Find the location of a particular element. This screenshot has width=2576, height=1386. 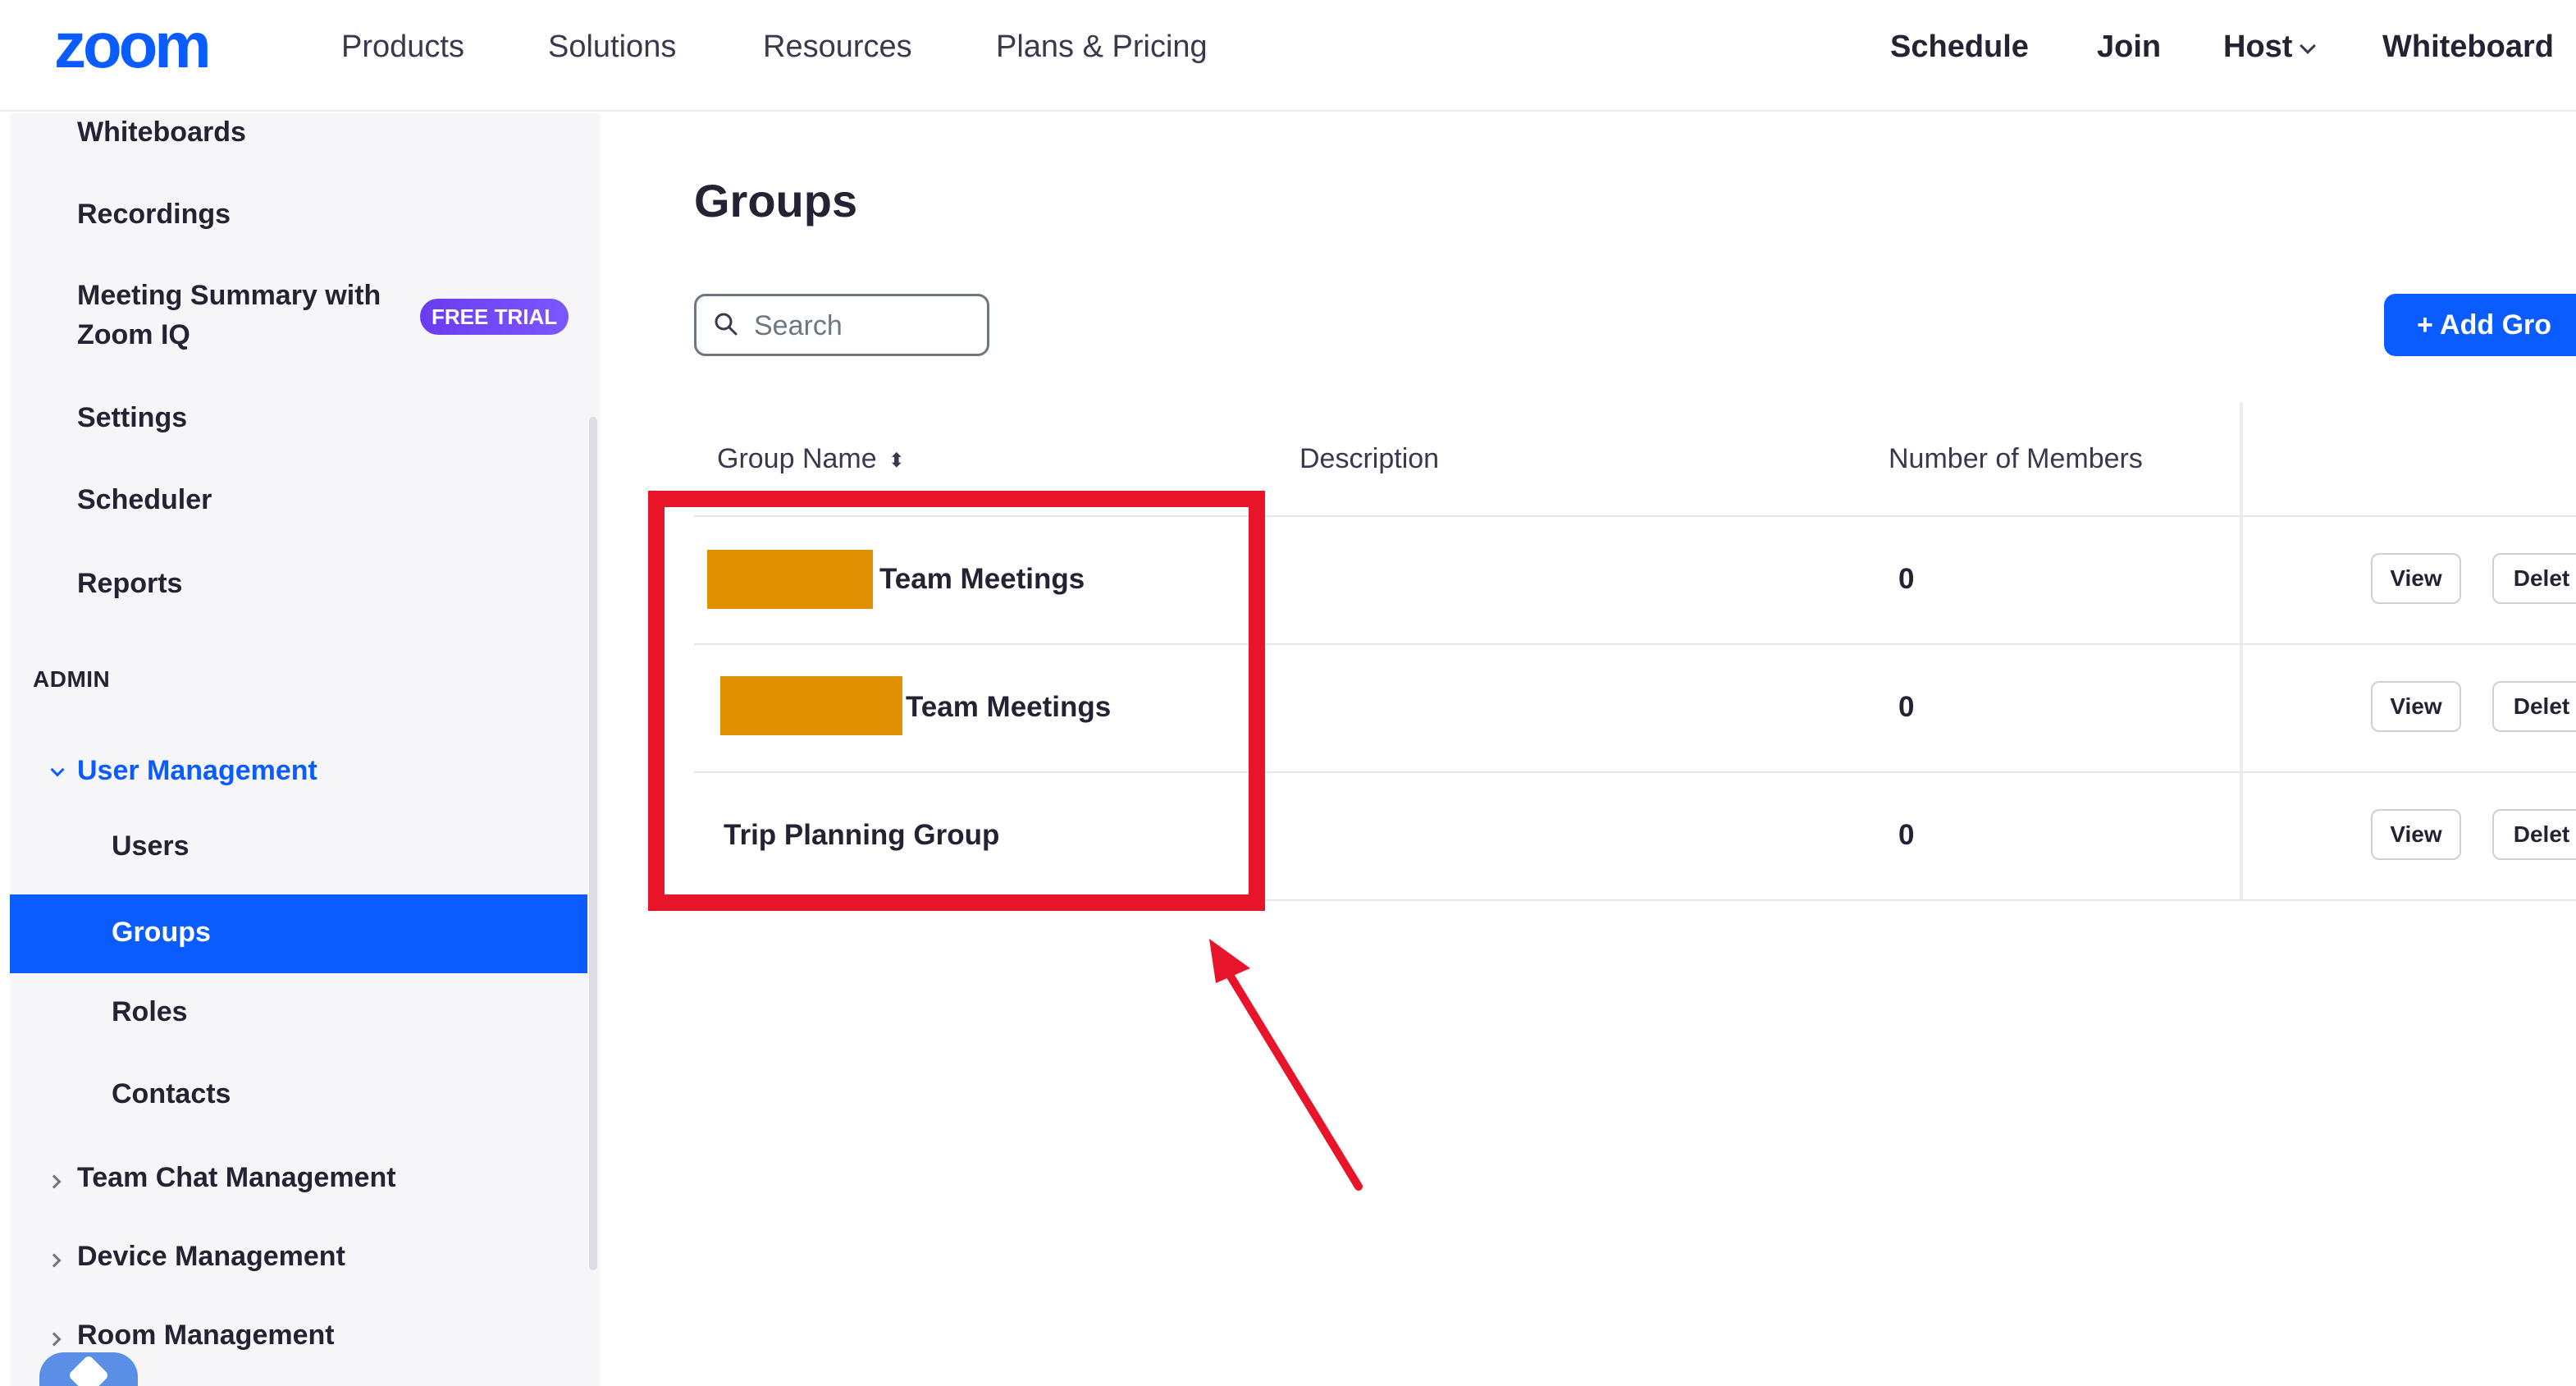

search-field is located at coordinates (842, 325).